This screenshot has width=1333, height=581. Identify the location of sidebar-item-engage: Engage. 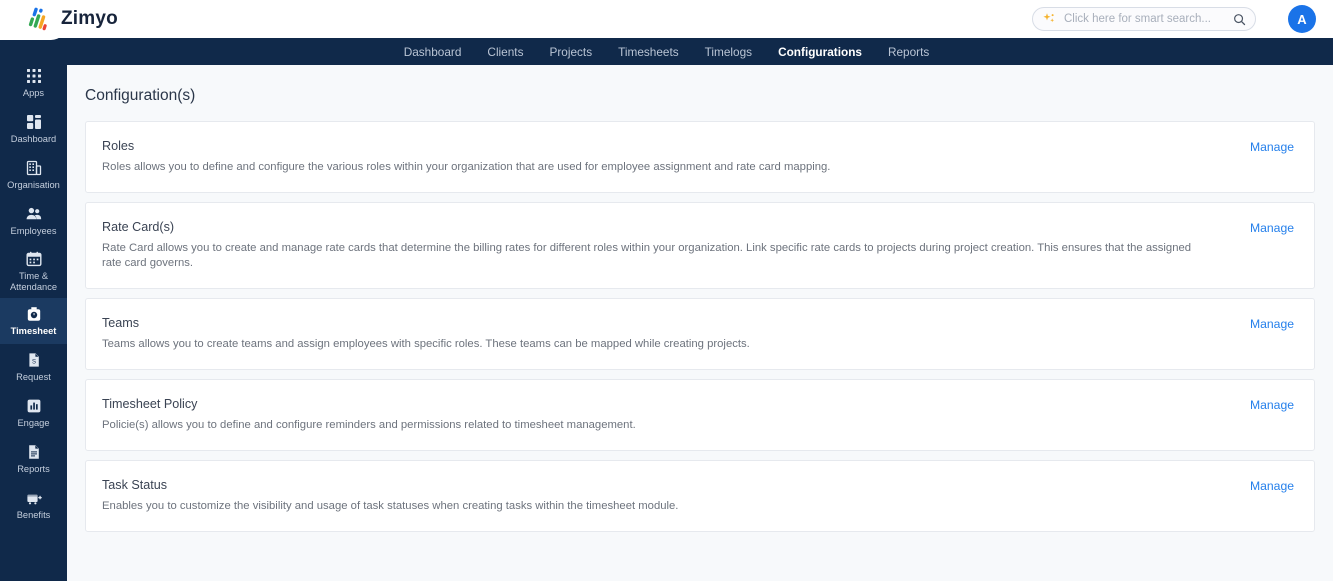
(33, 413).